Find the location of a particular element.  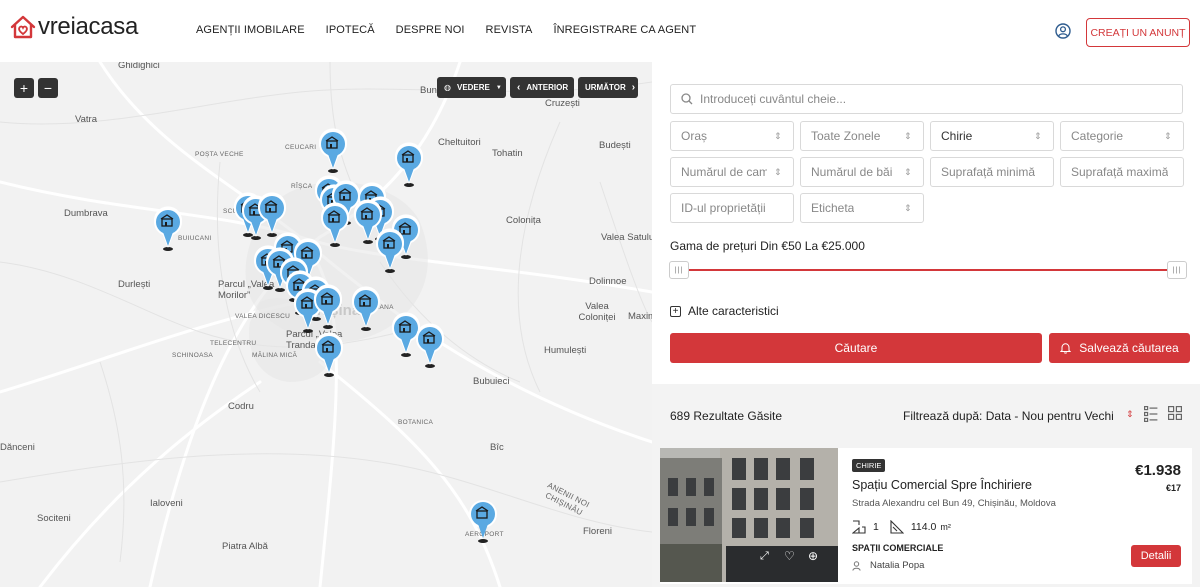

map-place-label: Cheltuitori is located at coordinates (459, 142).